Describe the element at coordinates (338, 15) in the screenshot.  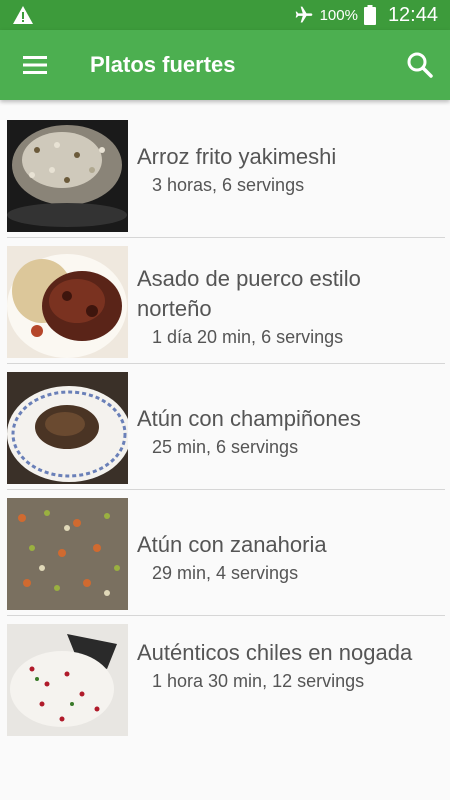
I see `battery-percent: 100%` at that location.